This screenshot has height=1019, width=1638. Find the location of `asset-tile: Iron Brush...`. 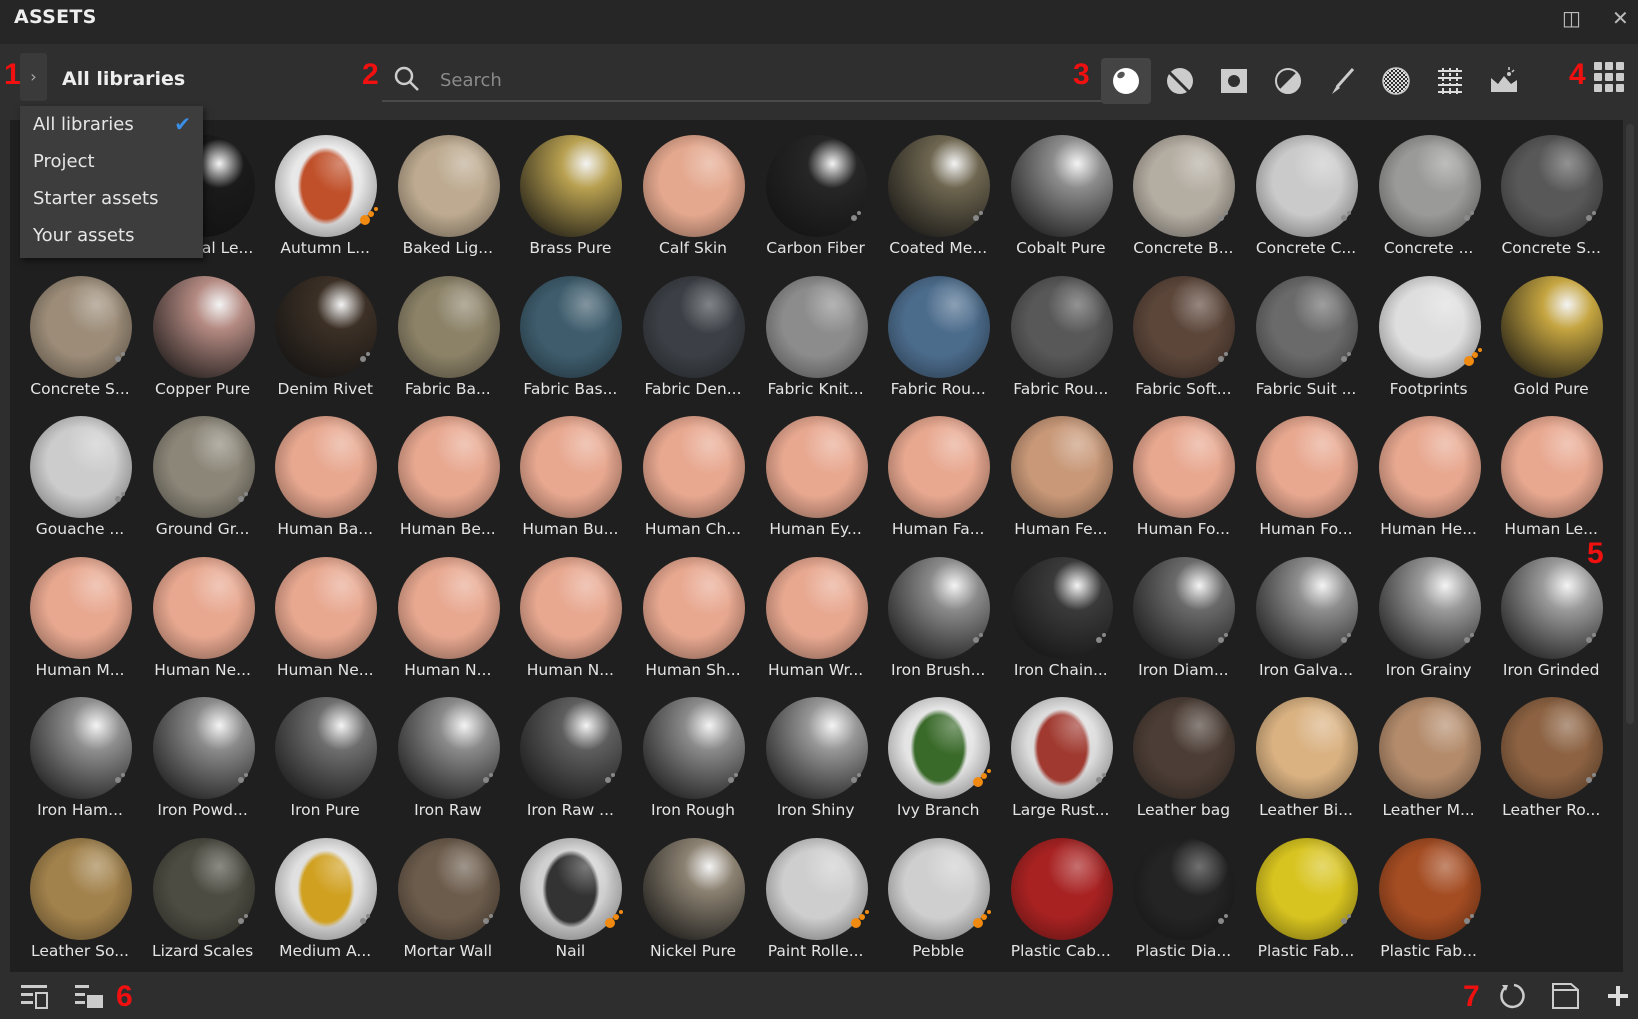

asset-tile: Iron Brush... is located at coordinates (938, 615).